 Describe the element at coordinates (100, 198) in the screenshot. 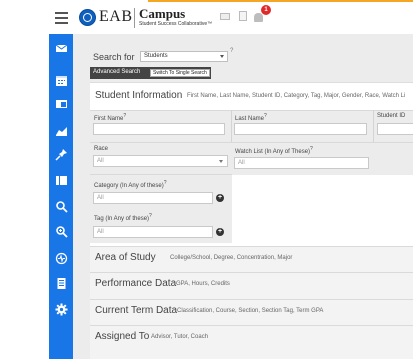

I see `category-placeholder: All` at that location.